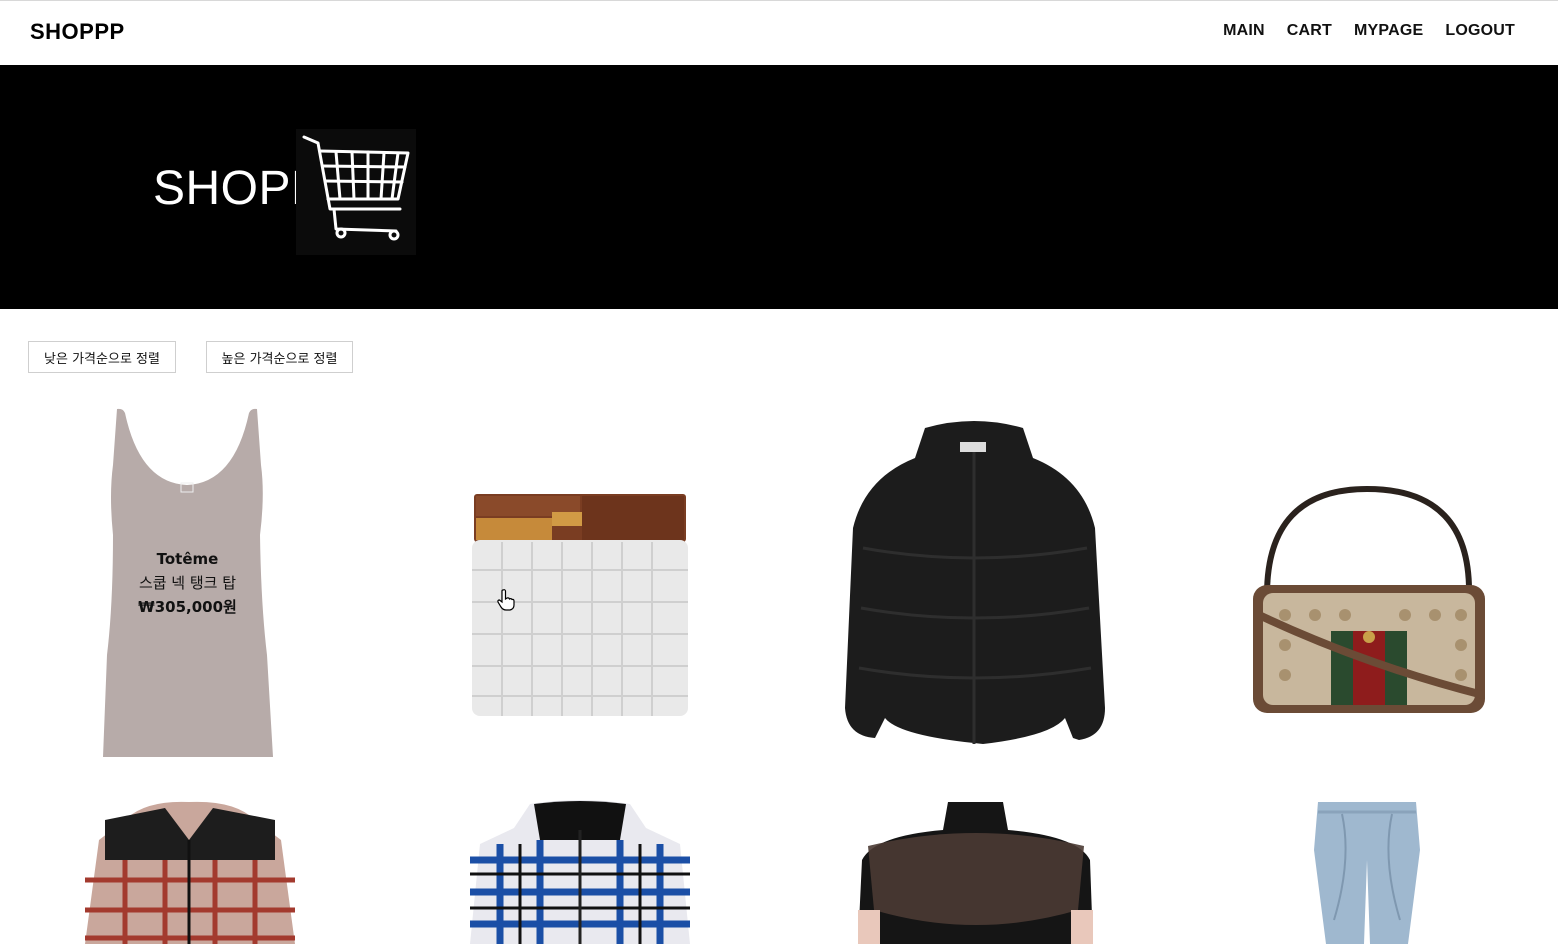 The image size is (1558, 944). What do you see at coordinates (356, 192) in the screenshot?
I see `shopping-cart-icon` at bounding box center [356, 192].